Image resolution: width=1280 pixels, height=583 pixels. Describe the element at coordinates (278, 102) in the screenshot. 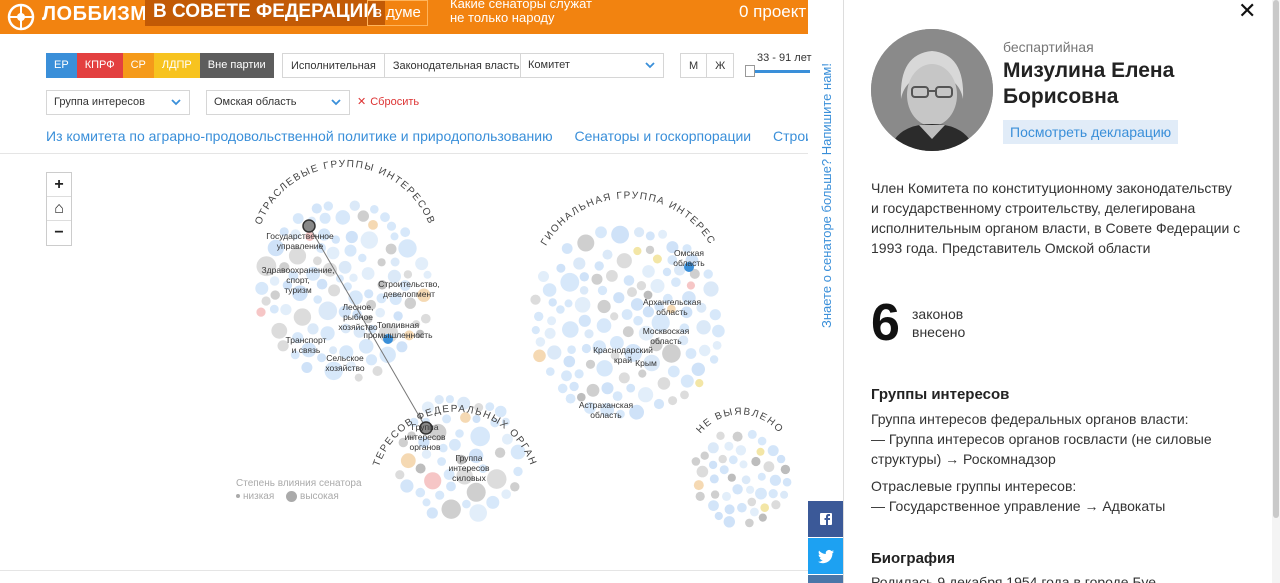

I see `region-select: Омская область` at that location.